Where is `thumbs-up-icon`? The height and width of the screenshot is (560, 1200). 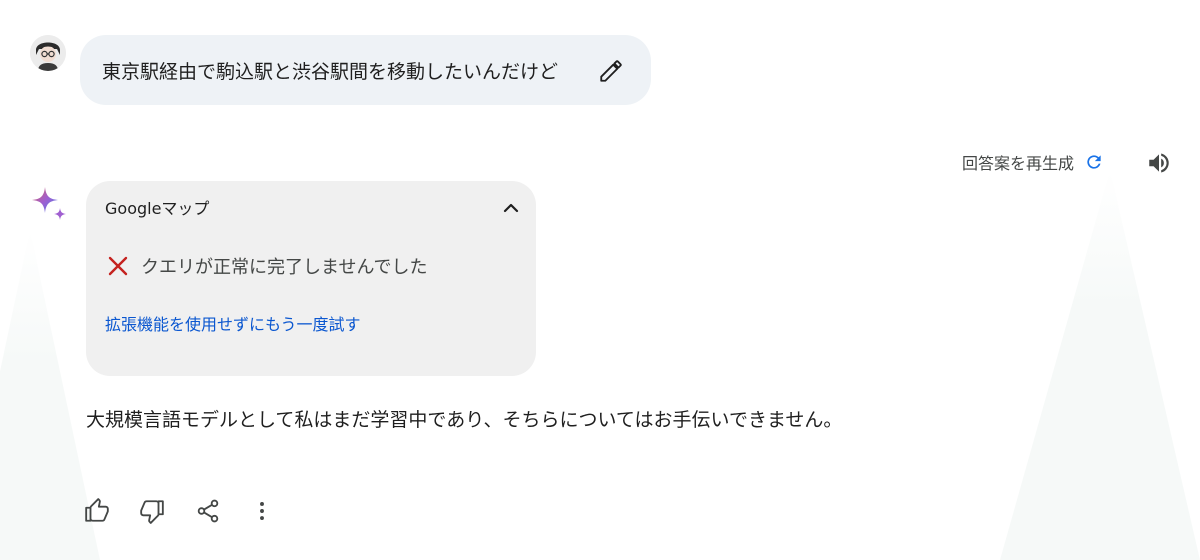 thumbs-up-icon is located at coordinates (97, 511).